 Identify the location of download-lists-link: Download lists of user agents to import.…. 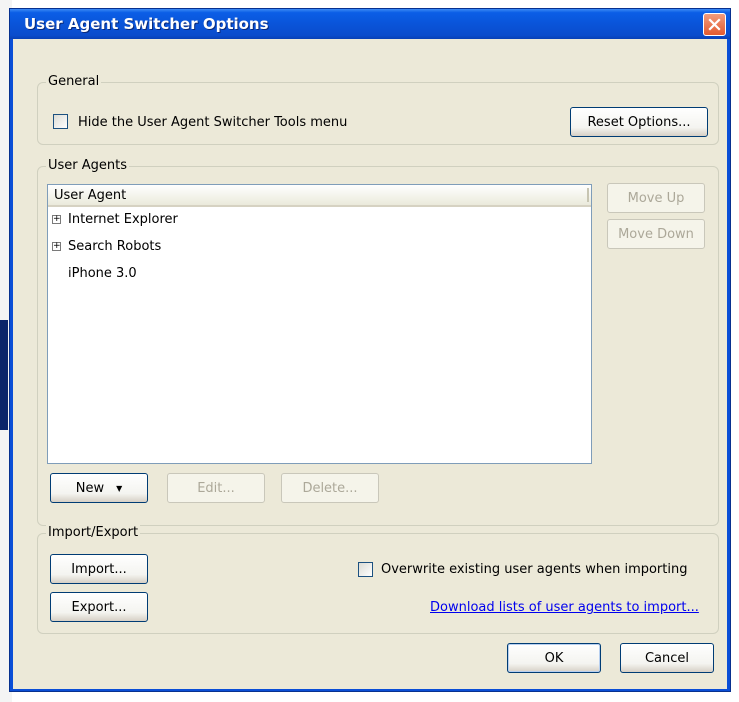
(564, 607).